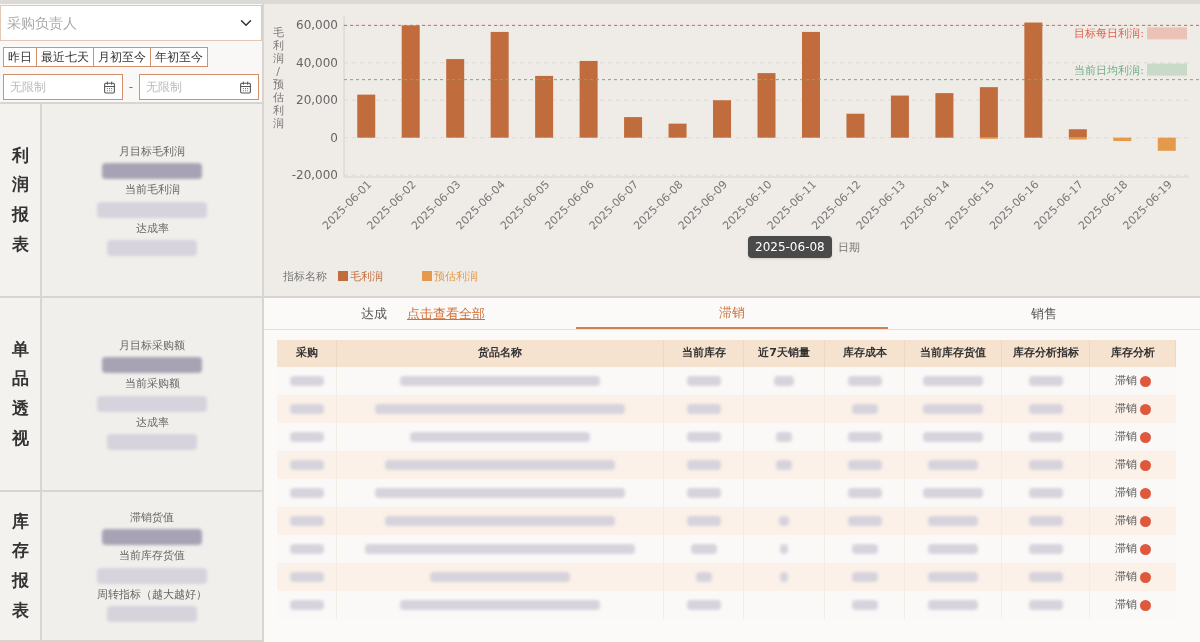  I want to click on y-tick-label: 0, so click(334, 137).